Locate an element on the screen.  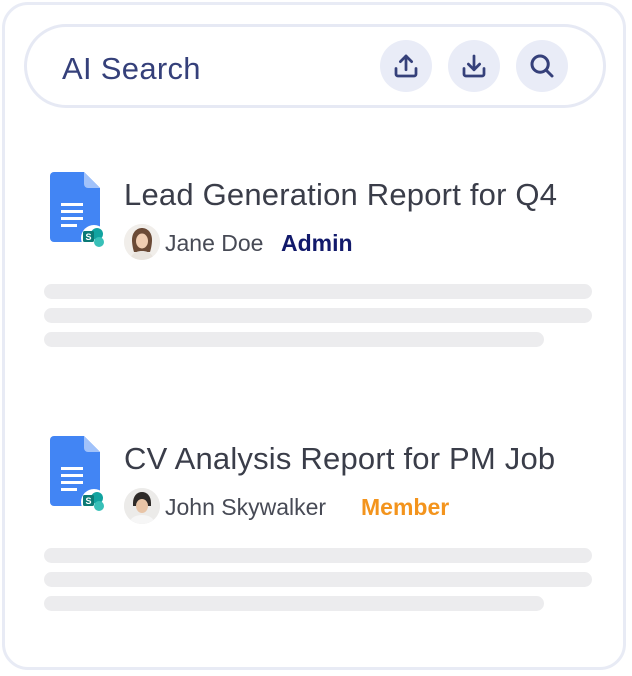
download-icon is located at coordinates (474, 66).